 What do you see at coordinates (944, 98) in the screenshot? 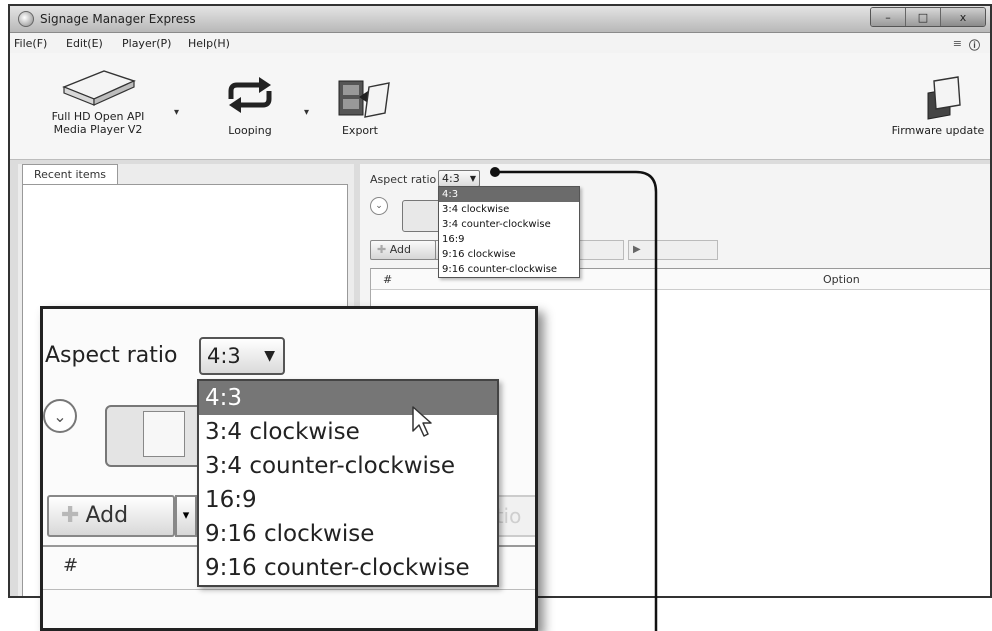
I see `firmware-update-icon` at bounding box center [944, 98].